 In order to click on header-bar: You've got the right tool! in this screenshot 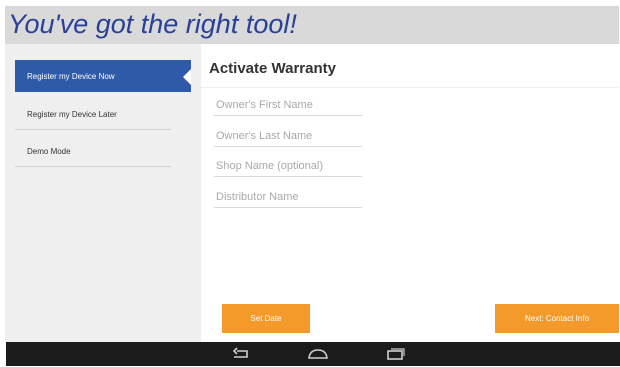, I will do `click(312, 25)`.